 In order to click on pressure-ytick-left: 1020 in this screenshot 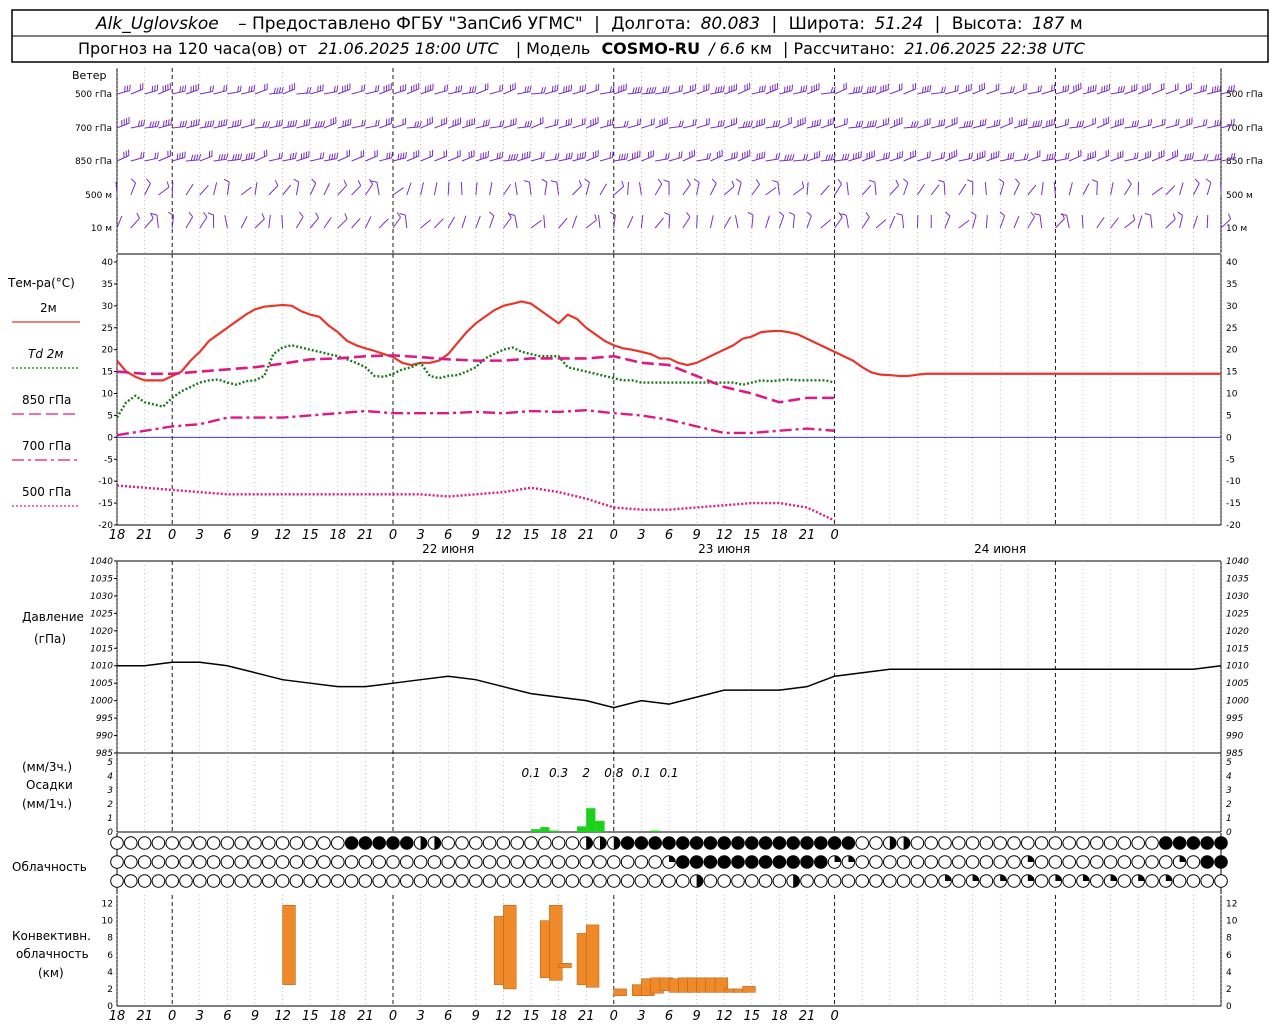, I will do `click(101, 632)`.